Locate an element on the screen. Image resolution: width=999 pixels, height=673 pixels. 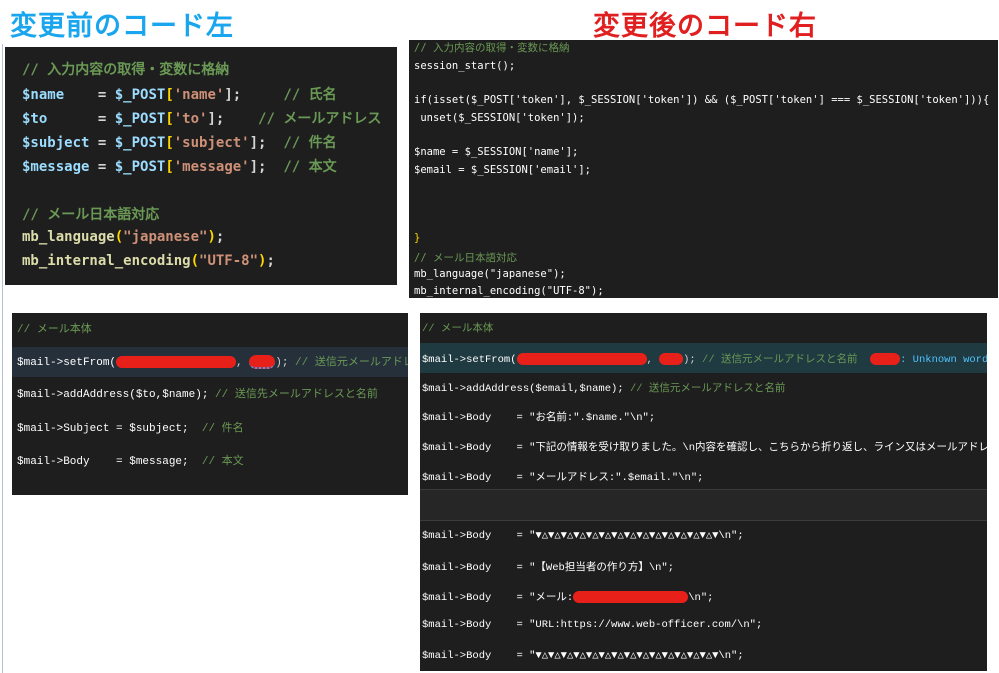
code-line-body: $mail->Body = "【Web担当者の作り方】\n"; is located at coordinates (548, 568).